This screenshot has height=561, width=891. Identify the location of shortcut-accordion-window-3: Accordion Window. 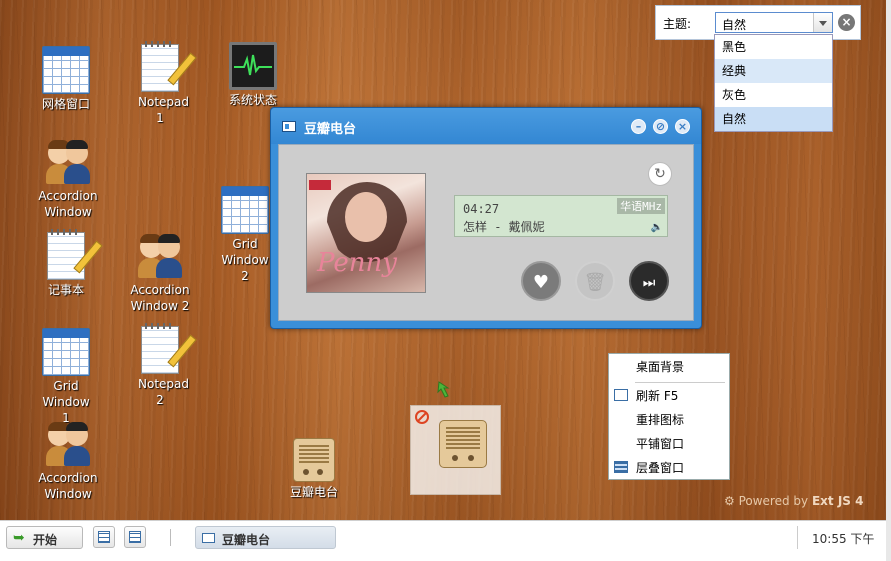
(68, 461).